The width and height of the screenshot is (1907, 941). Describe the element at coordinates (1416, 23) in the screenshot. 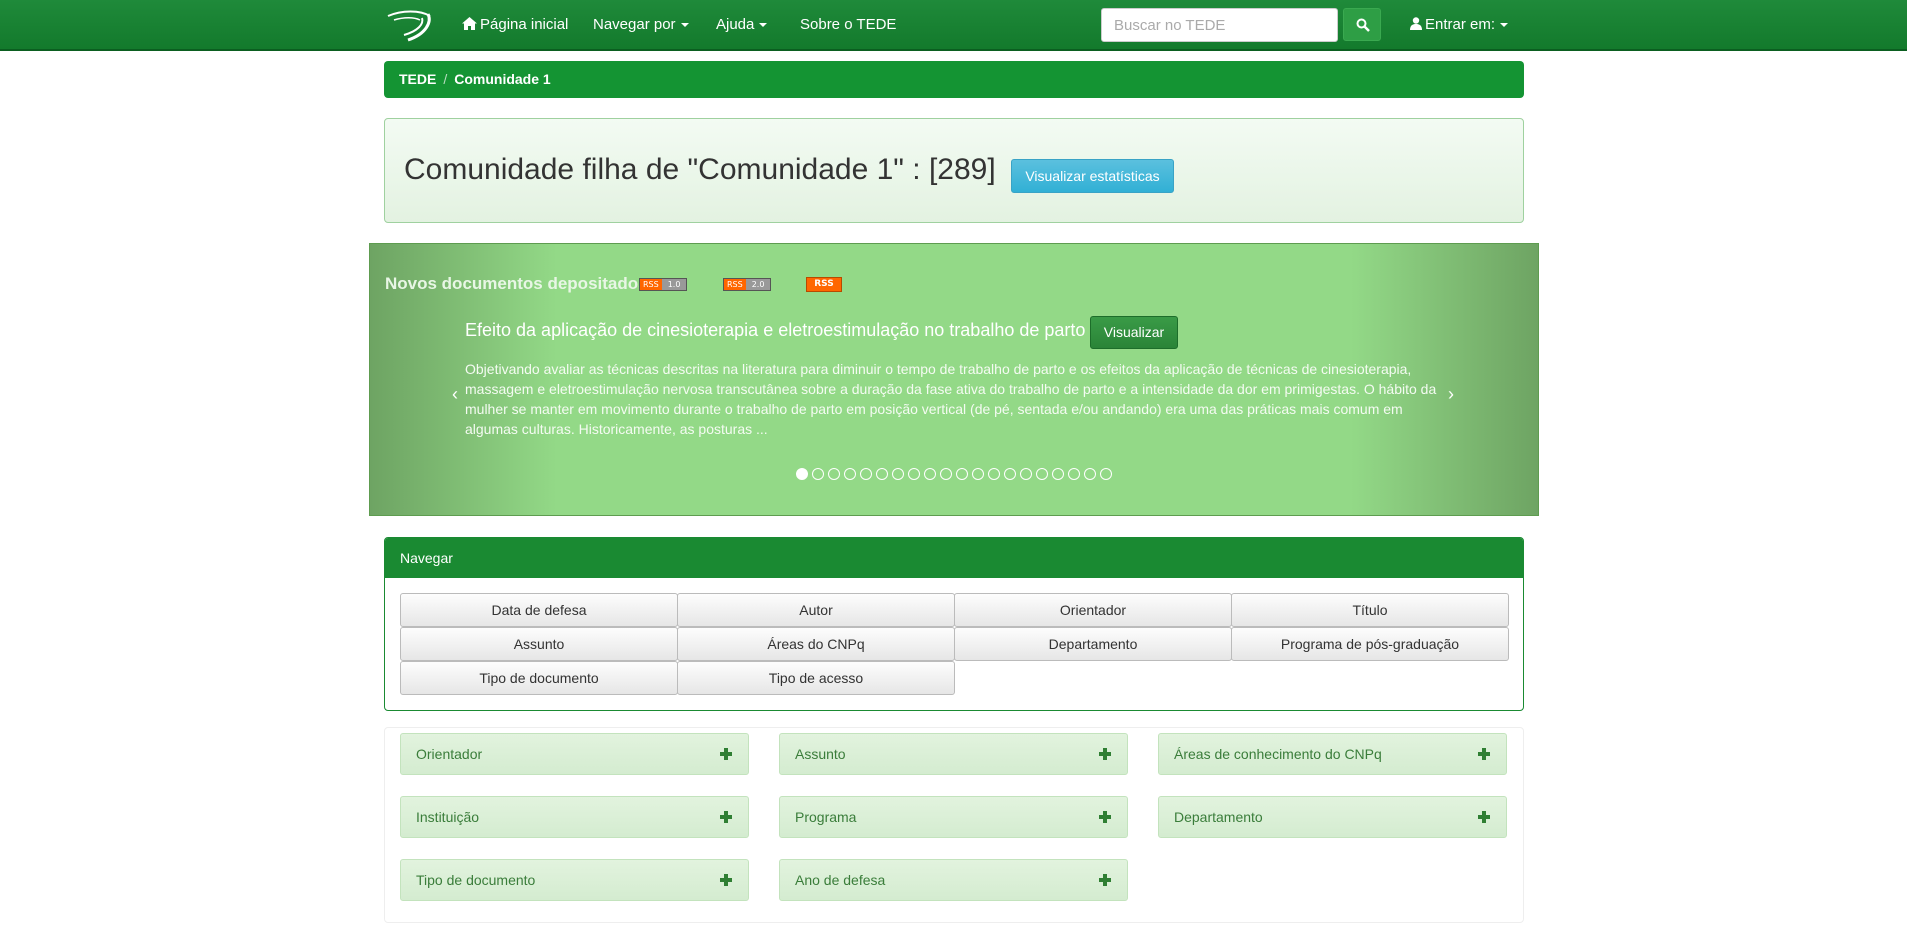

I see `user-icon` at that location.